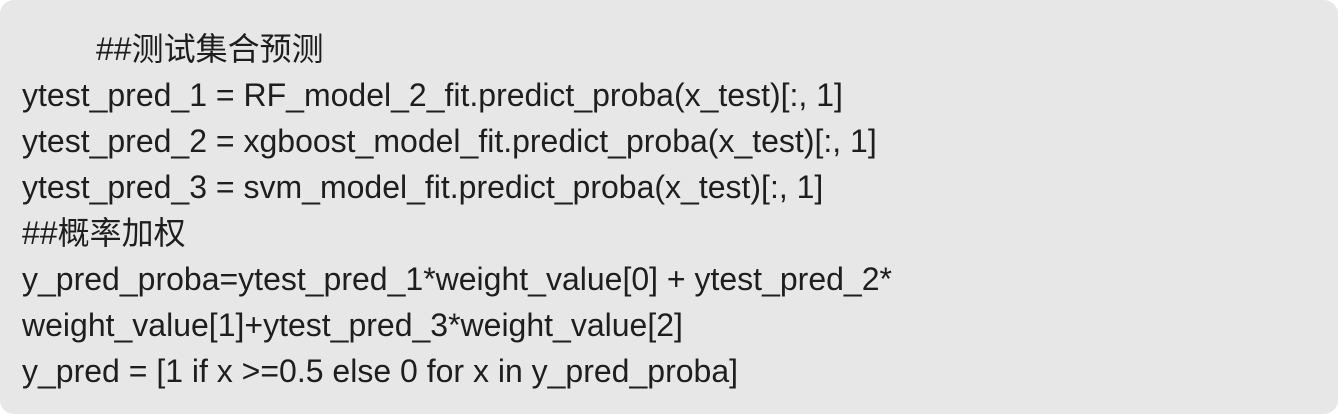 This screenshot has width=1338, height=414. I want to click on comment-probability-weighting: ##概率加权, so click(104, 233).